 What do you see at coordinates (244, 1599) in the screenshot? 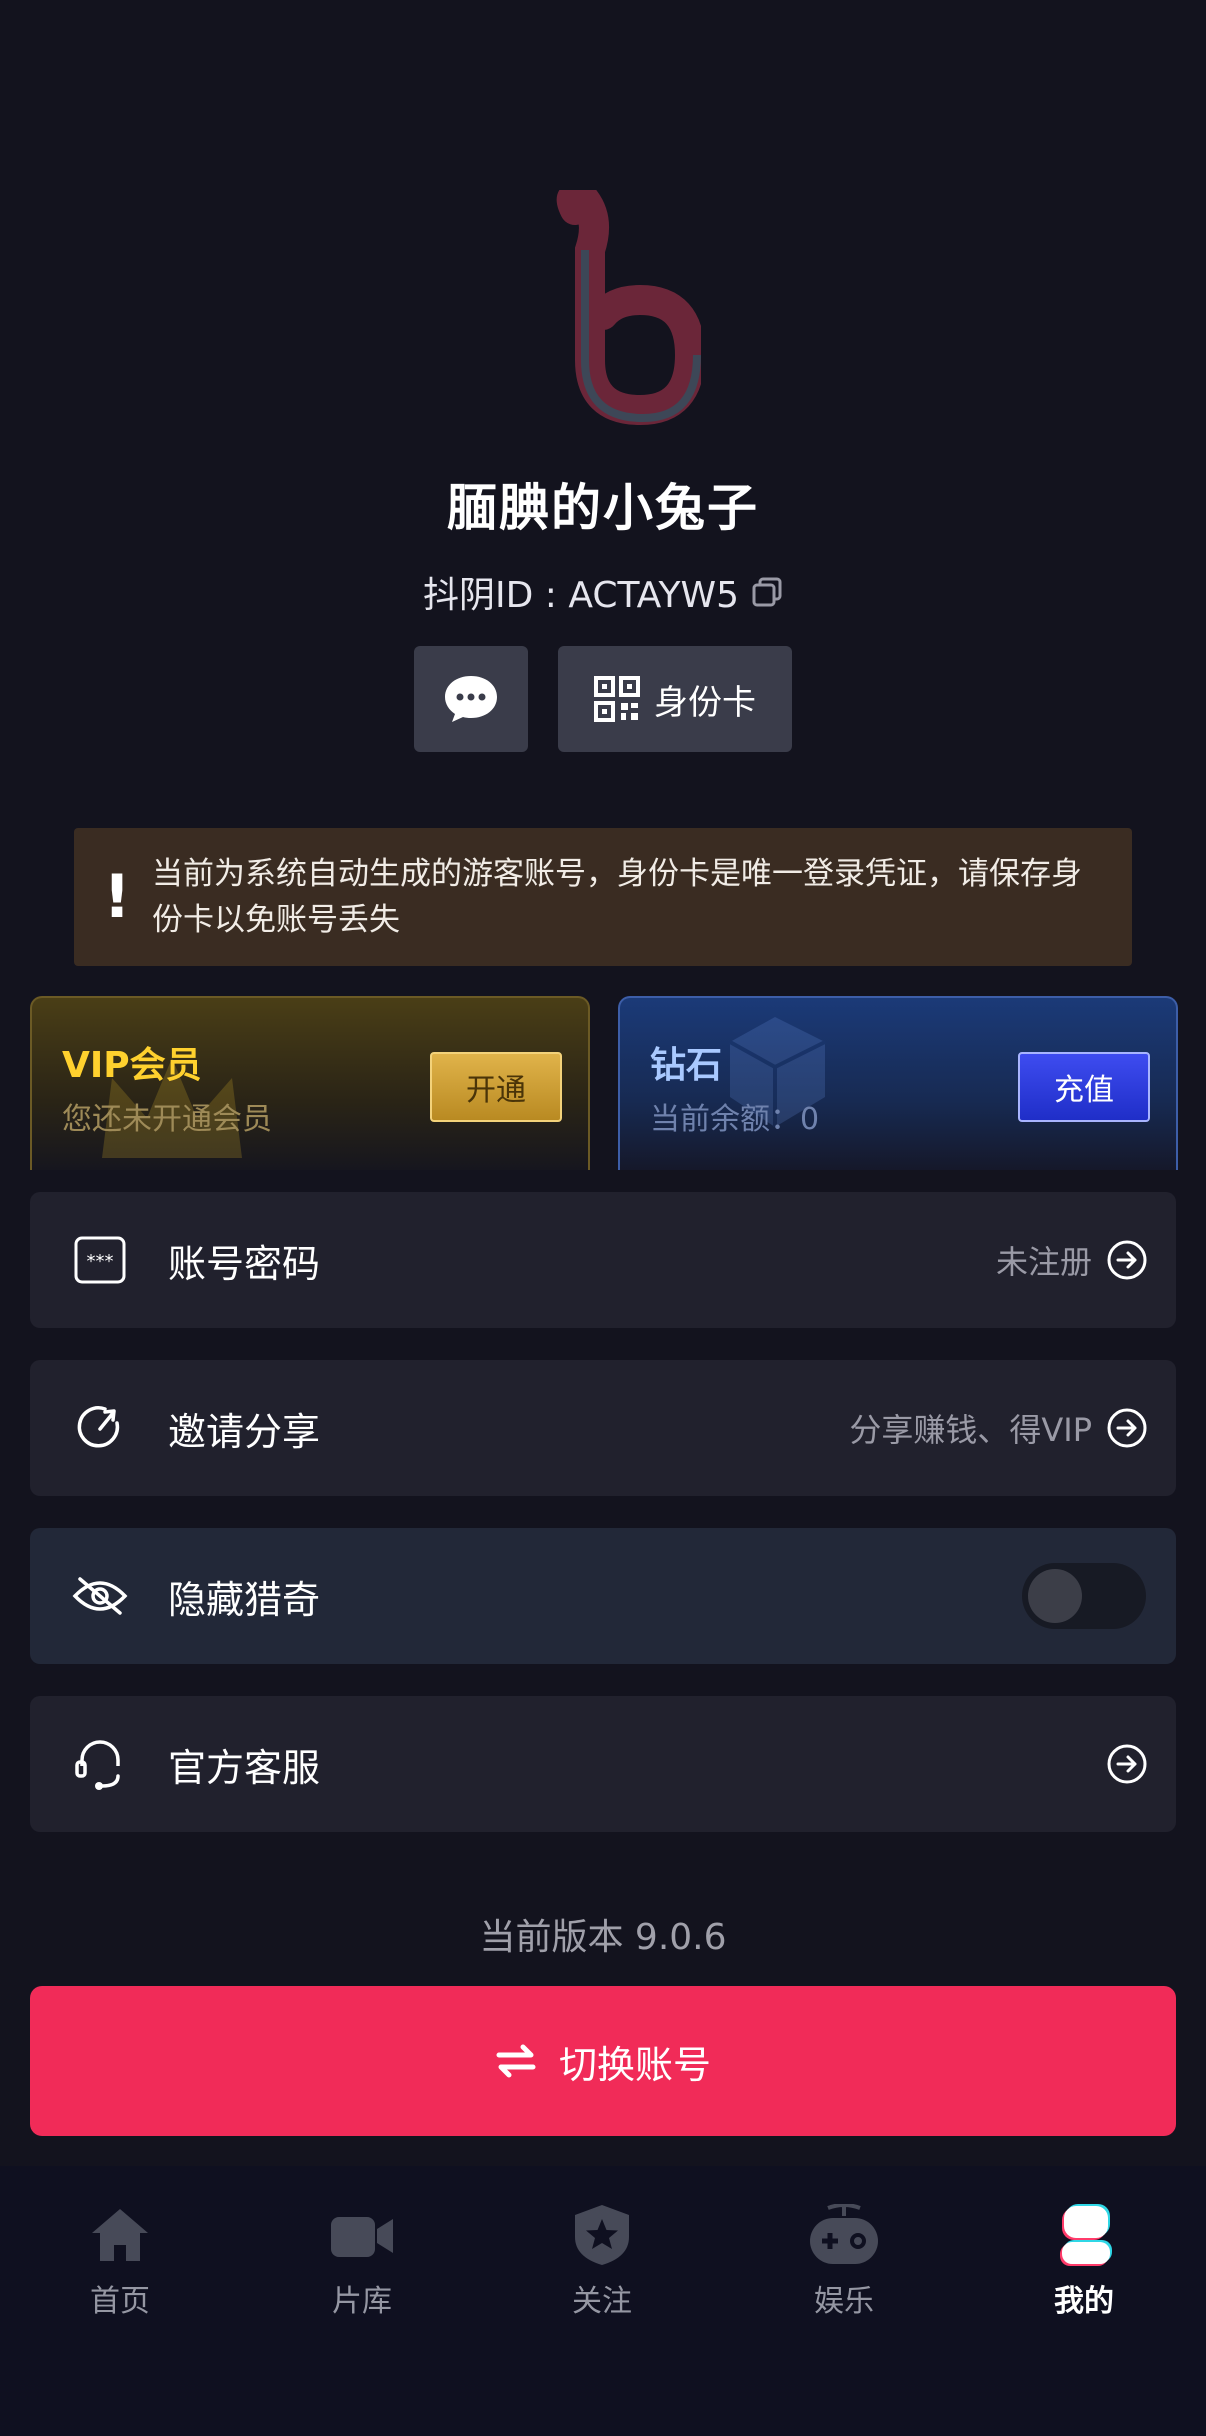
I see `menu-label: 隐藏猎奇` at bounding box center [244, 1599].